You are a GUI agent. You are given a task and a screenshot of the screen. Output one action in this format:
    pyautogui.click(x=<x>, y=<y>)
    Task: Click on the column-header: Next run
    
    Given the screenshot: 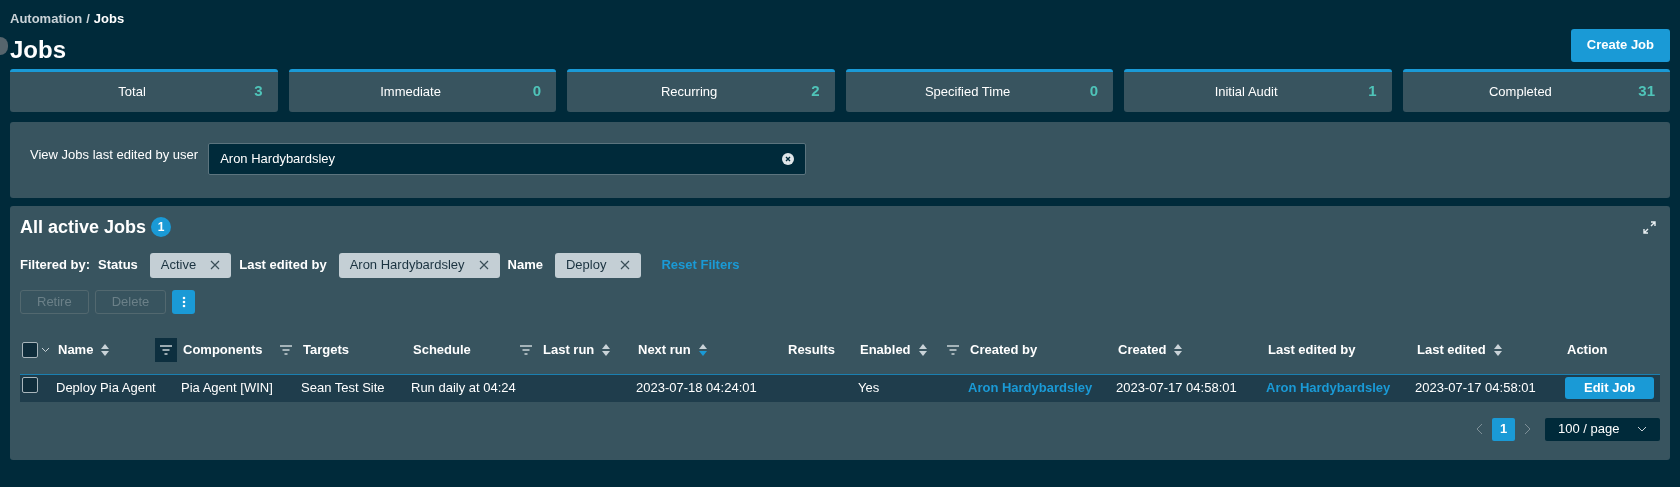 What is the action you would take?
    pyautogui.click(x=664, y=350)
    